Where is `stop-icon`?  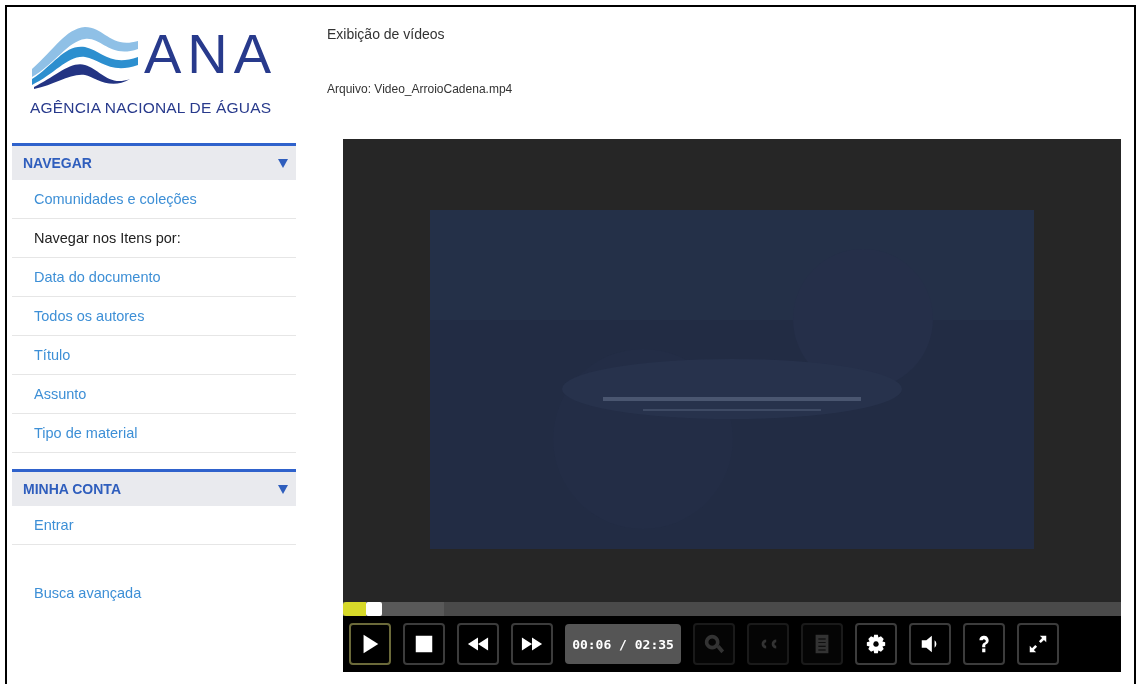
stop-icon is located at coordinates (424, 644).